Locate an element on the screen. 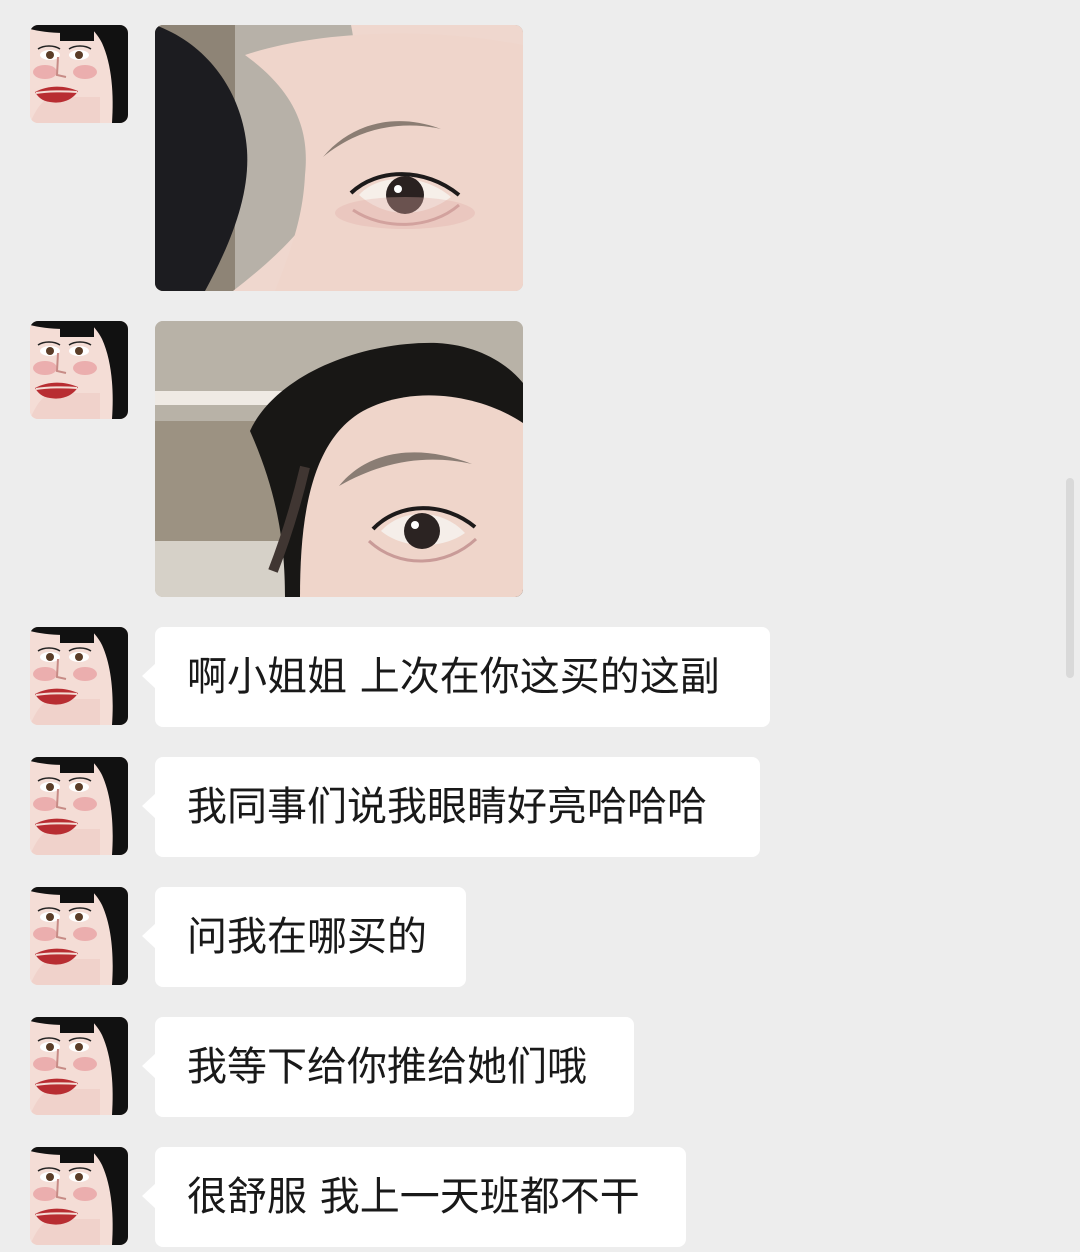  chat-scrollbar is located at coordinates (1070, 578).